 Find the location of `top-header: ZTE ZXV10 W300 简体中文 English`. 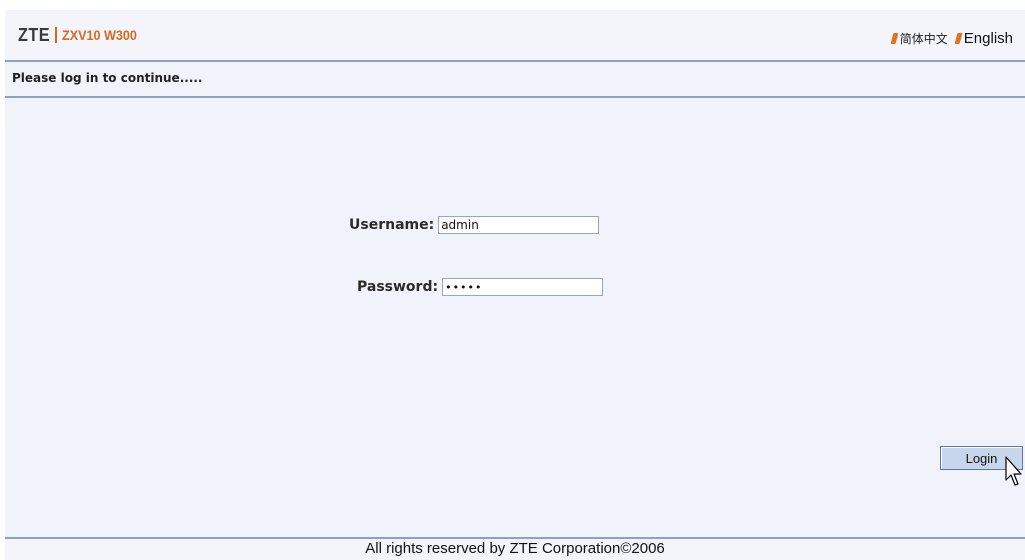

top-header: ZTE ZXV10 W300 简体中文 English is located at coordinates (515, 36).